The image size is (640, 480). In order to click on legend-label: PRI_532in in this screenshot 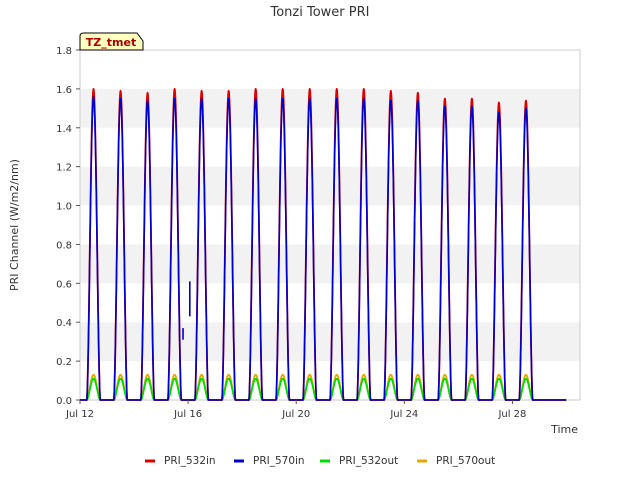, I will do `click(190, 461)`.